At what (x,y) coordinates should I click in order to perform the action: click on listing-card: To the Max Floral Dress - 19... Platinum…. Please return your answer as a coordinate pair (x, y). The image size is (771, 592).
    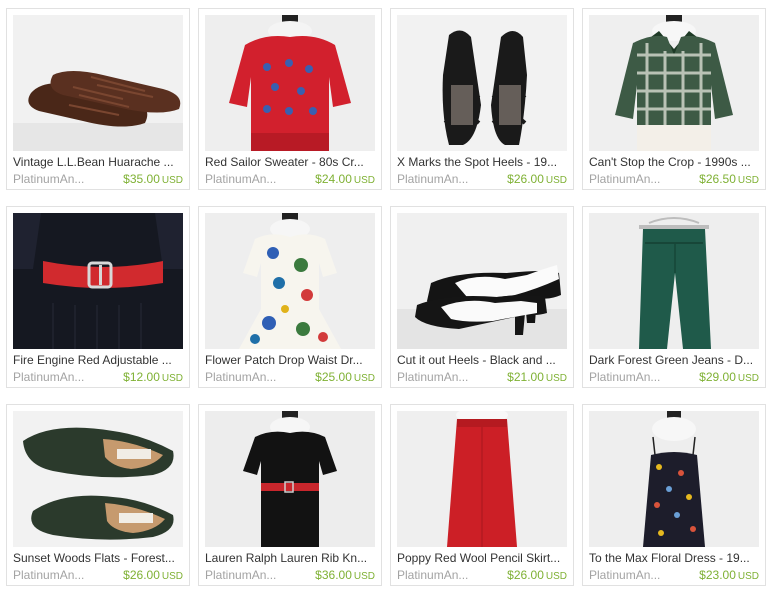
    Looking at the image, I should click on (674, 495).